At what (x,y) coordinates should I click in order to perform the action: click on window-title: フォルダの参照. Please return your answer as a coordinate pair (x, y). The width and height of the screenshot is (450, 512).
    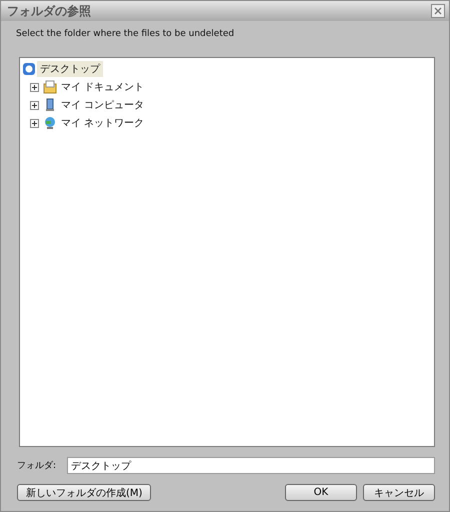
    Looking at the image, I should click on (49, 11).